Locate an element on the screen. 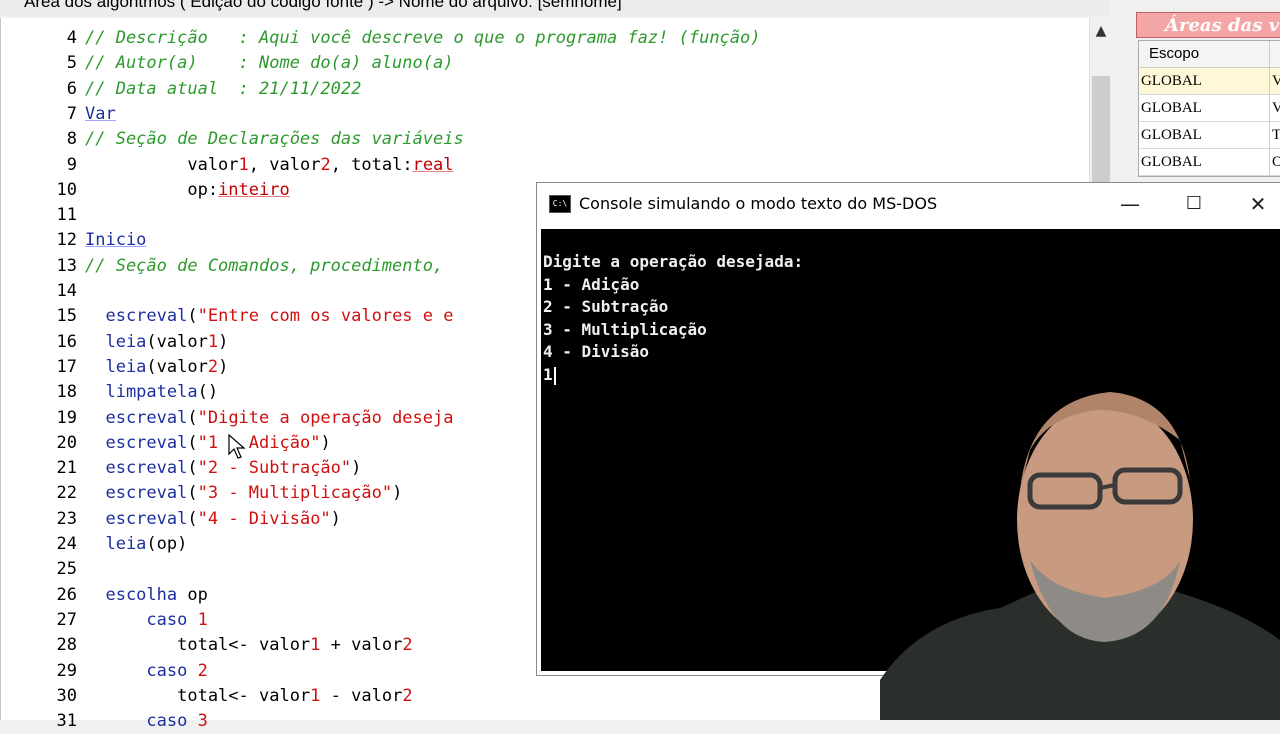  code-token: leia is located at coordinates (116, 341).